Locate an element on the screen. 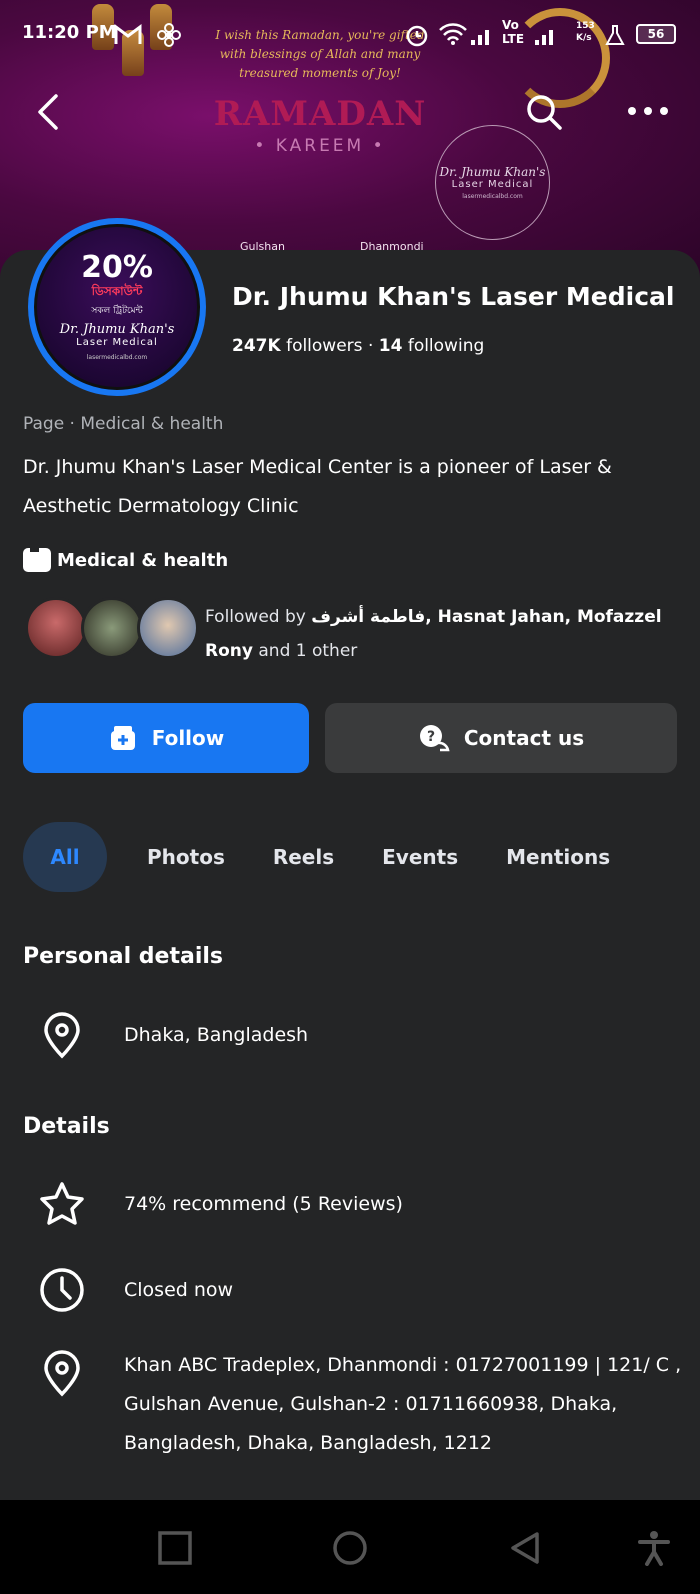 The height and width of the screenshot is (1594, 700). avatar-url: lasermedicalbd.com is located at coordinates (117, 357).